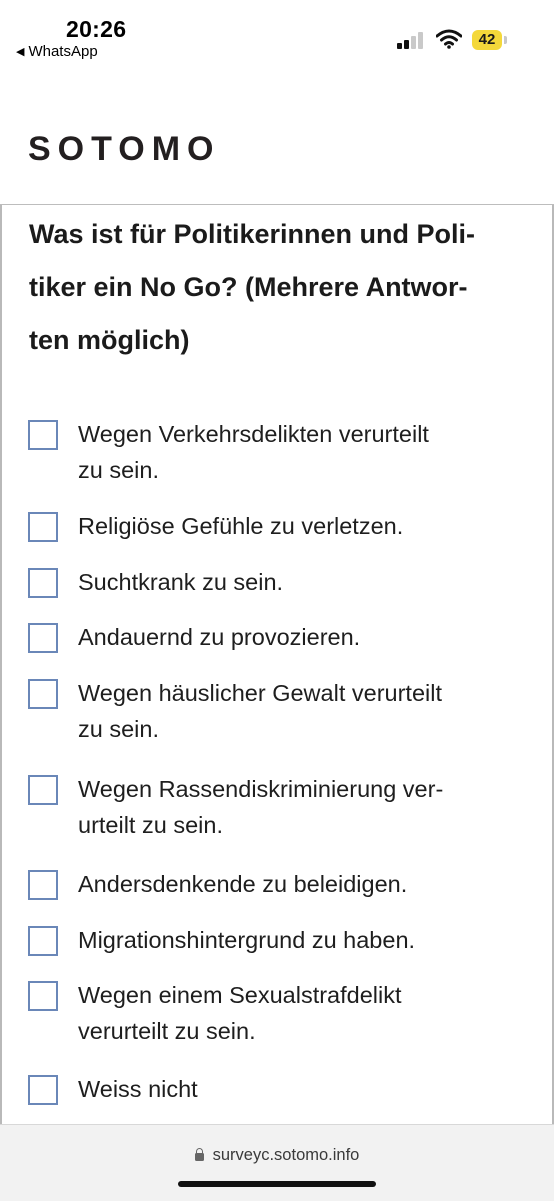  I want to click on home-indicator, so click(277, 1184).